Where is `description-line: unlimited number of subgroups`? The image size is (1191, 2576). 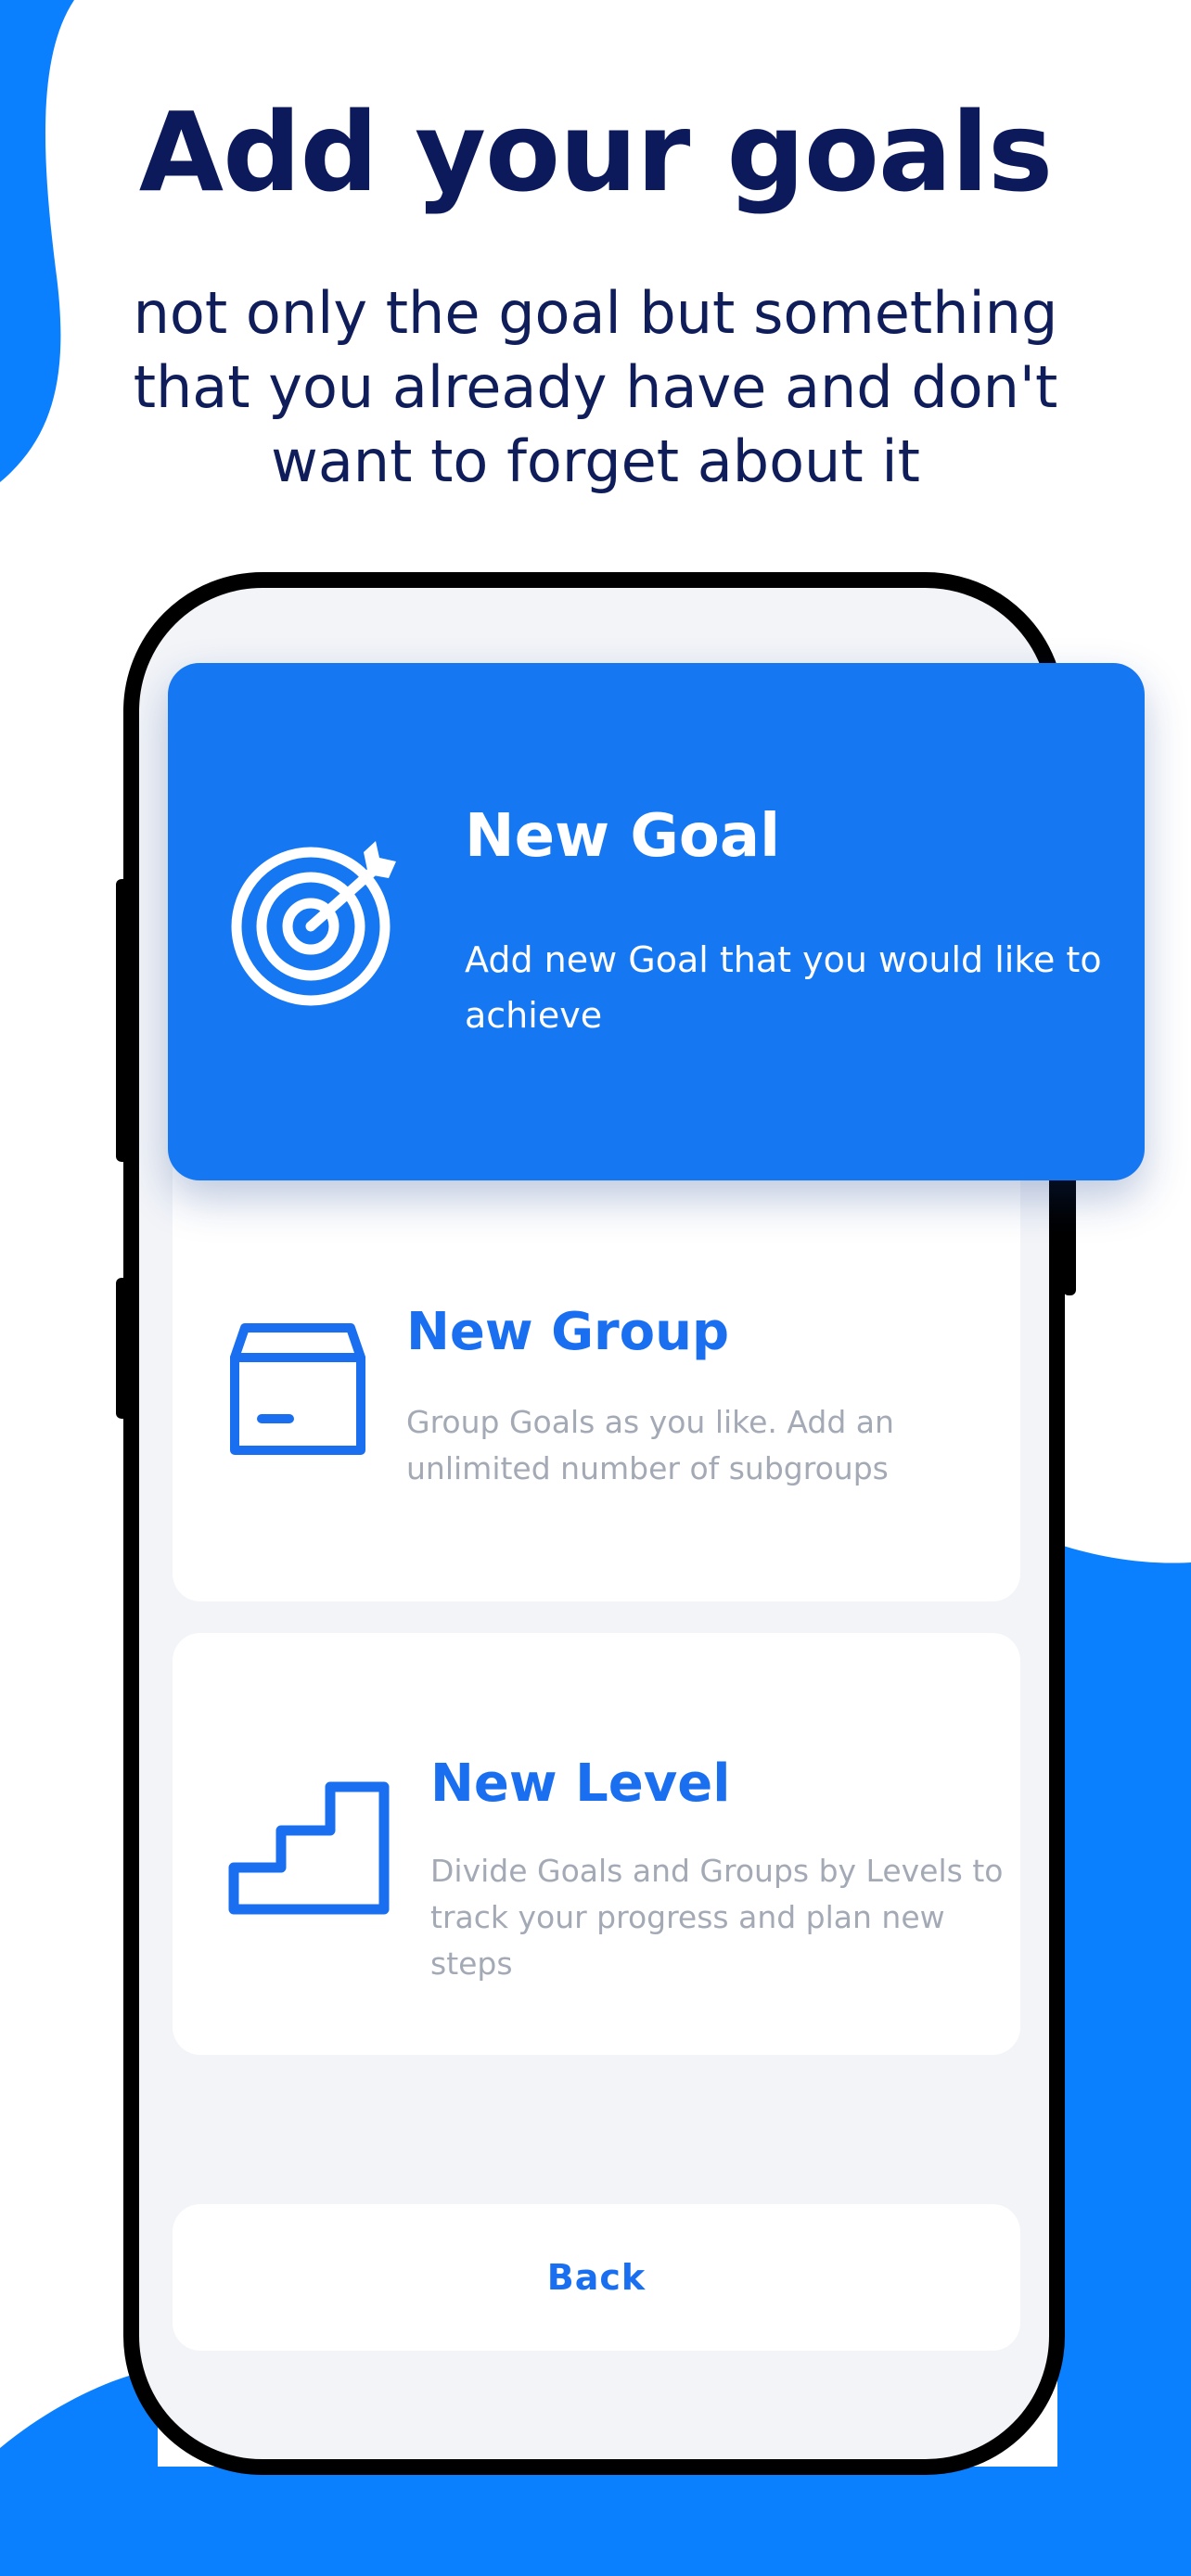 description-line: unlimited number of subgroups is located at coordinates (647, 1468).